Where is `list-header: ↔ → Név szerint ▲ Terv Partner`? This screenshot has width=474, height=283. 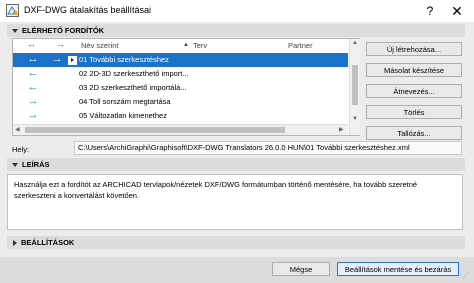
list-header: ↔ → Név szerint ▲ Terv Partner is located at coordinates (186, 45).